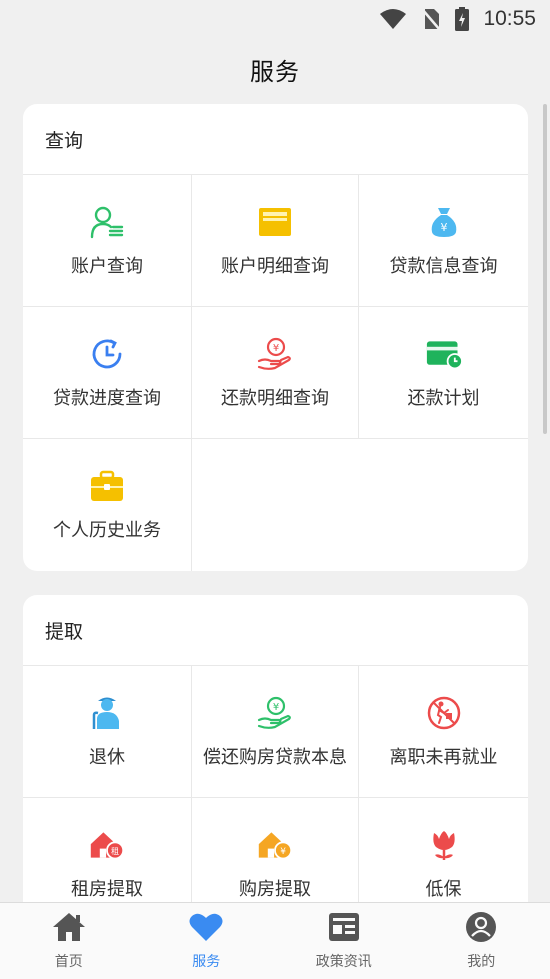  Describe the element at coordinates (509, 18) in the screenshot. I see `clock-time: 10:55` at that location.